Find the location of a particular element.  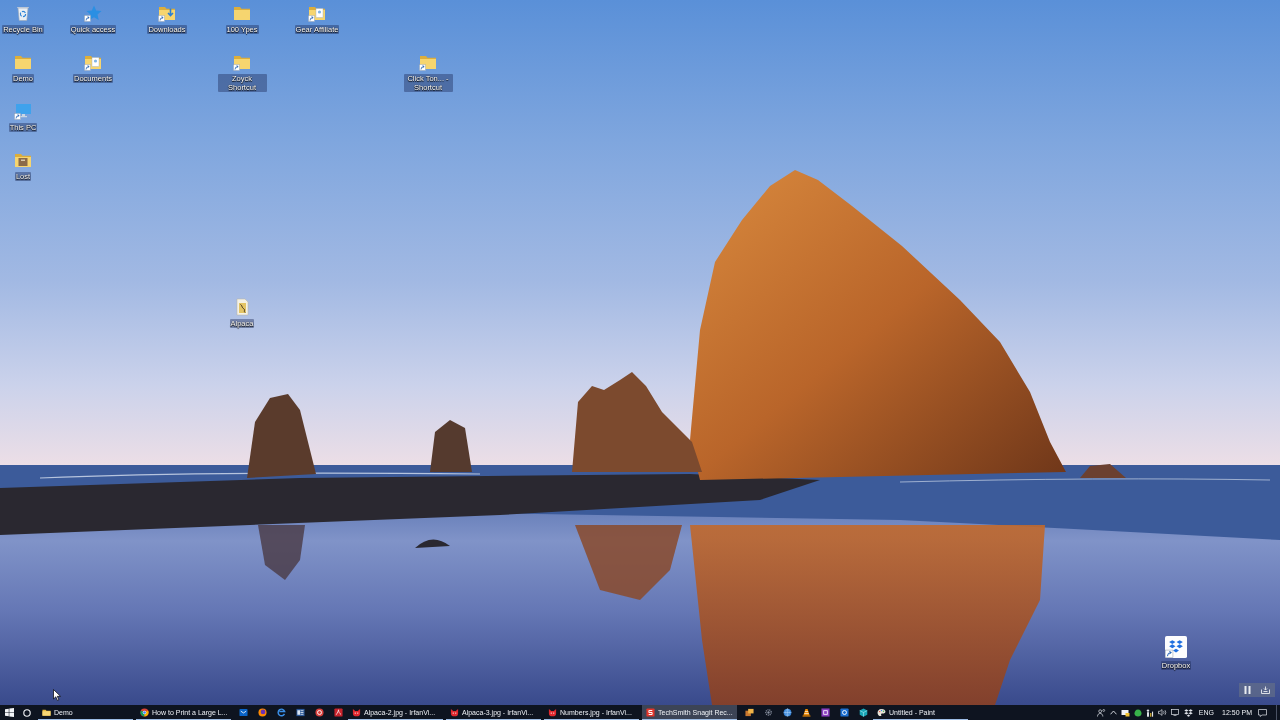

swirl-icon is located at coordinates (281, 712).